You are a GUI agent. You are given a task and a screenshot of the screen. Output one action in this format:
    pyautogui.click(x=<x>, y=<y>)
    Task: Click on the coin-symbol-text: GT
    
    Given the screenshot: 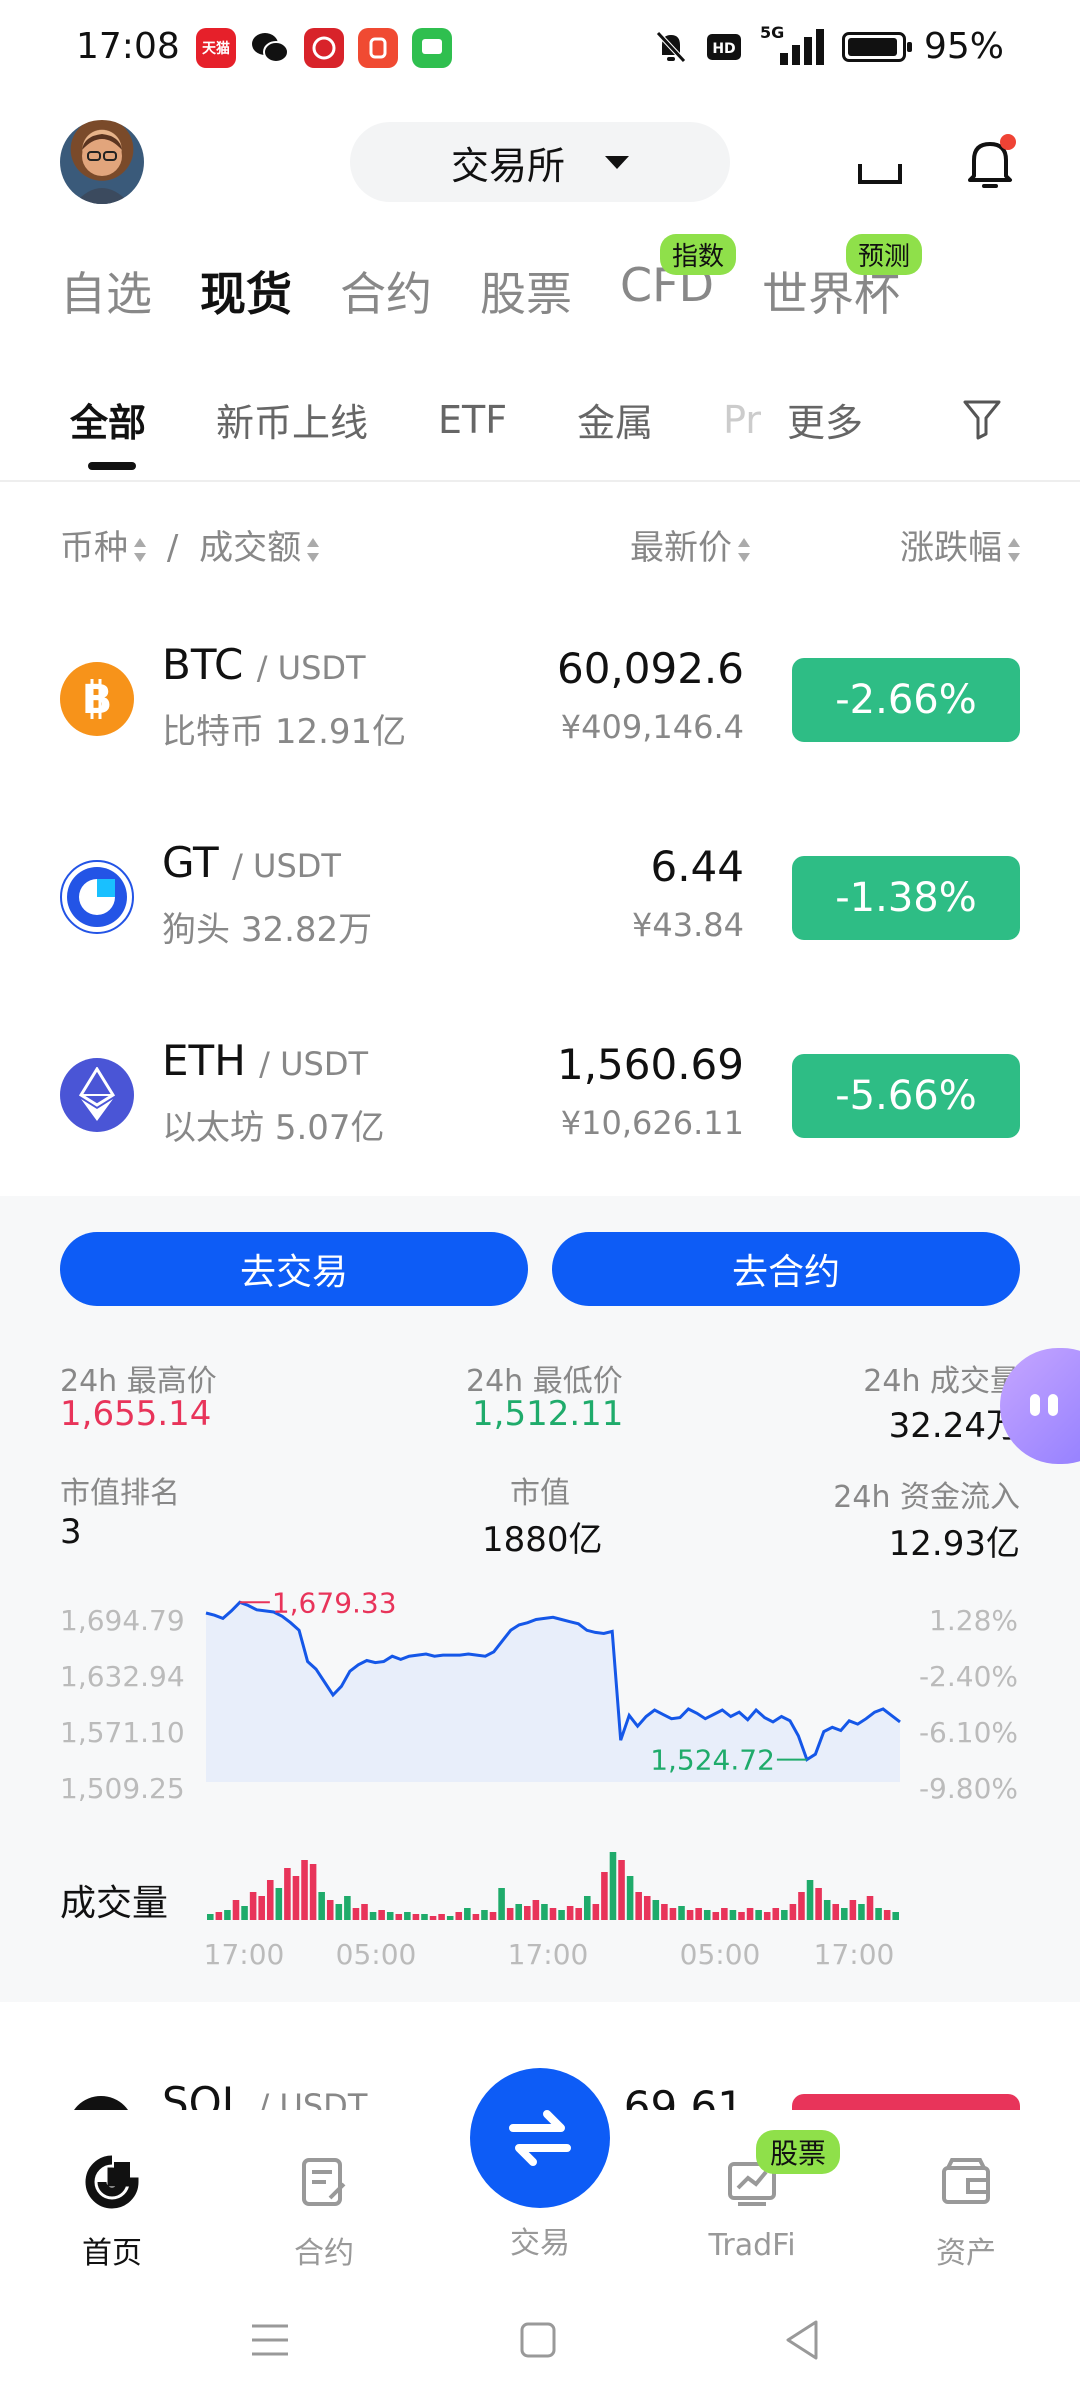 What is the action you would take?
    pyautogui.click(x=190, y=862)
    